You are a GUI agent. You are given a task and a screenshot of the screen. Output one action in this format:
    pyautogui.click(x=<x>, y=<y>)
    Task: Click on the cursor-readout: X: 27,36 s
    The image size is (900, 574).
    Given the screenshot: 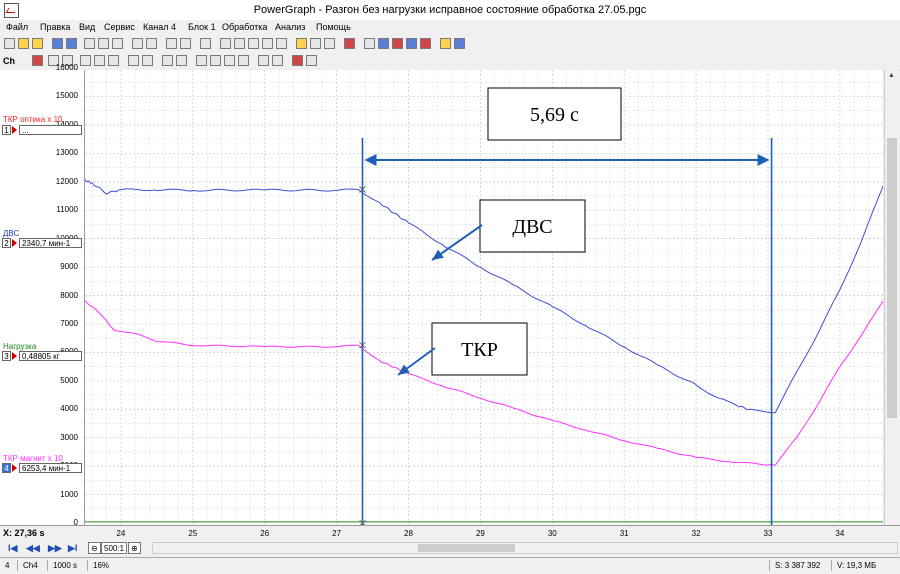 What is the action you would take?
    pyautogui.click(x=24, y=533)
    